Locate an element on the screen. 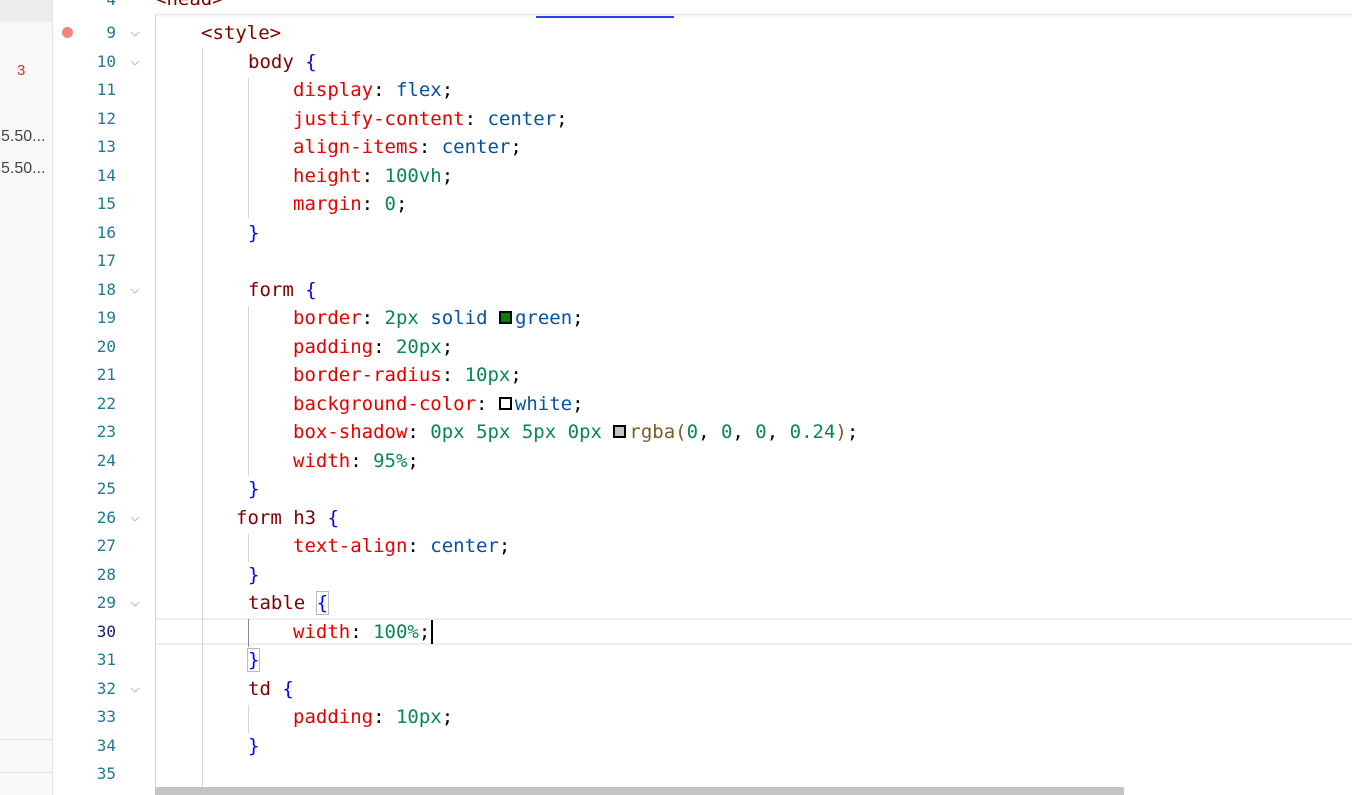  line-number: 20 is located at coordinates (106, 346).